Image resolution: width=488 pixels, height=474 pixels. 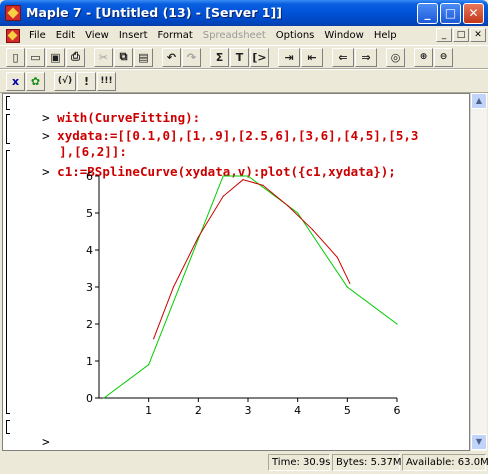 What do you see at coordinates (343, 35) in the screenshot?
I see `menu-window: Window` at bounding box center [343, 35].